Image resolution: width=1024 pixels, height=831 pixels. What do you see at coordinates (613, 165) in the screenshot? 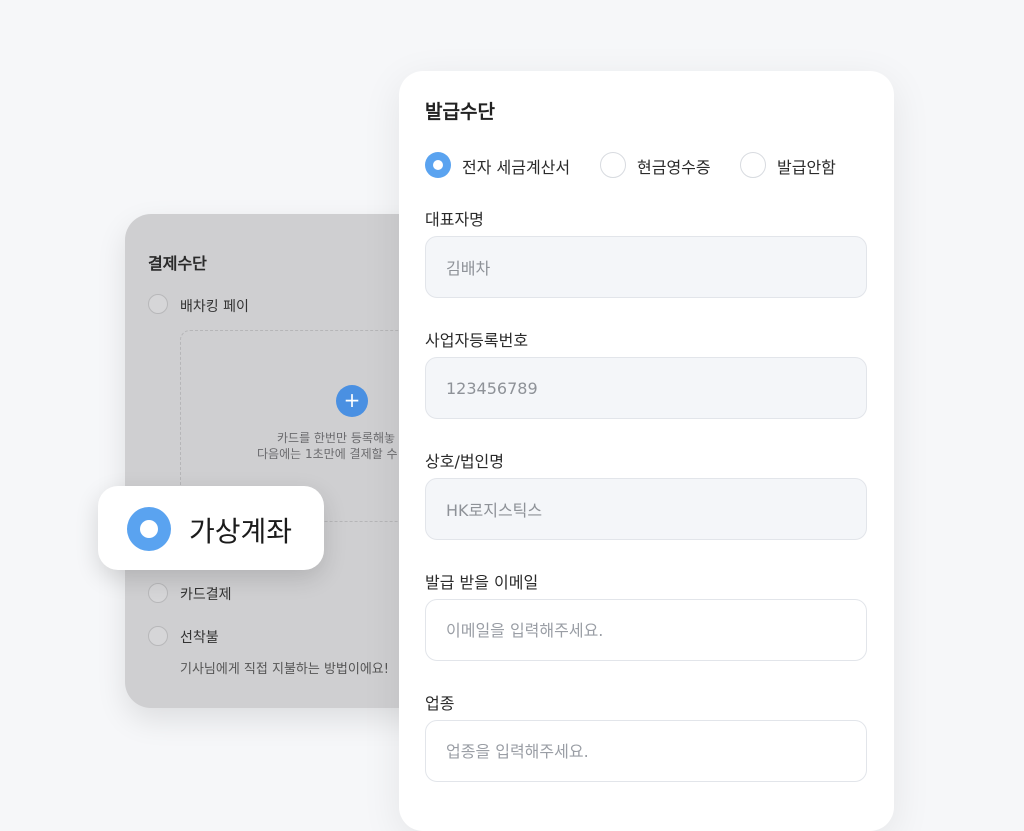
I see `radio-cash-receipt` at bounding box center [613, 165].